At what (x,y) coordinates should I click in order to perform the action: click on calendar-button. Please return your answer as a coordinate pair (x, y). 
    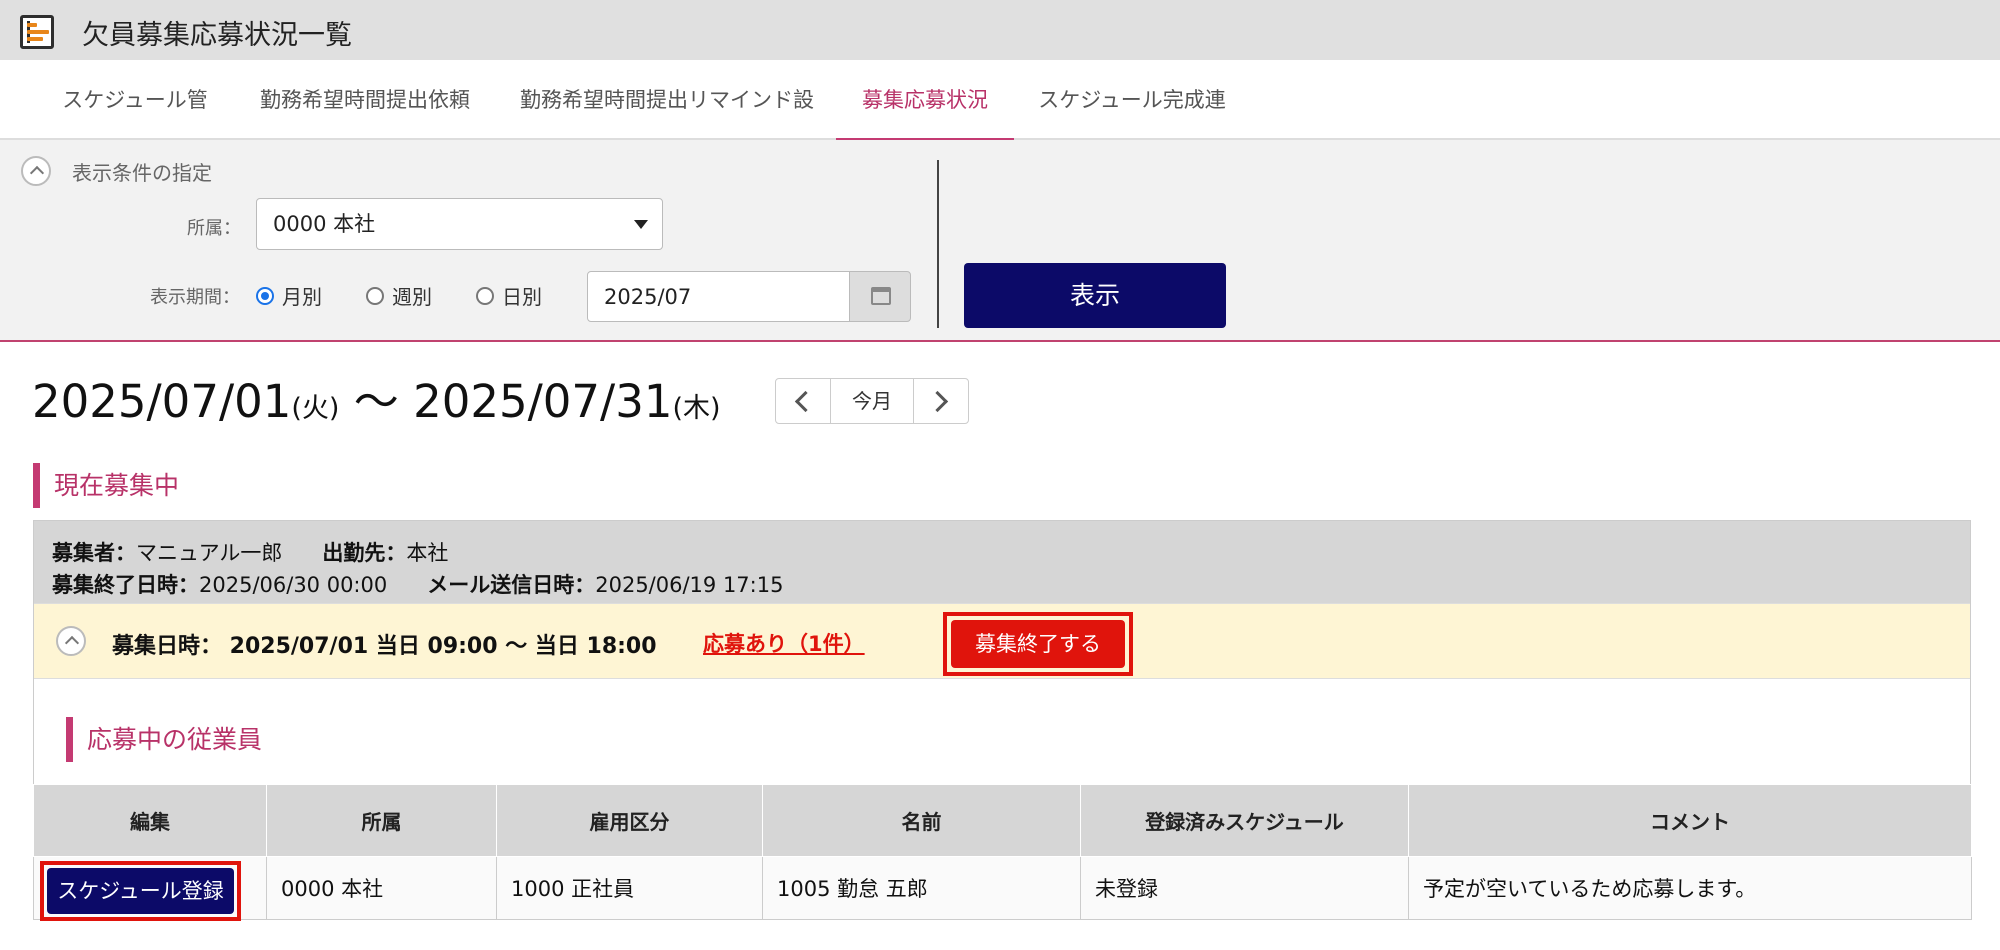
    Looking at the image, I should click on (880, 296).